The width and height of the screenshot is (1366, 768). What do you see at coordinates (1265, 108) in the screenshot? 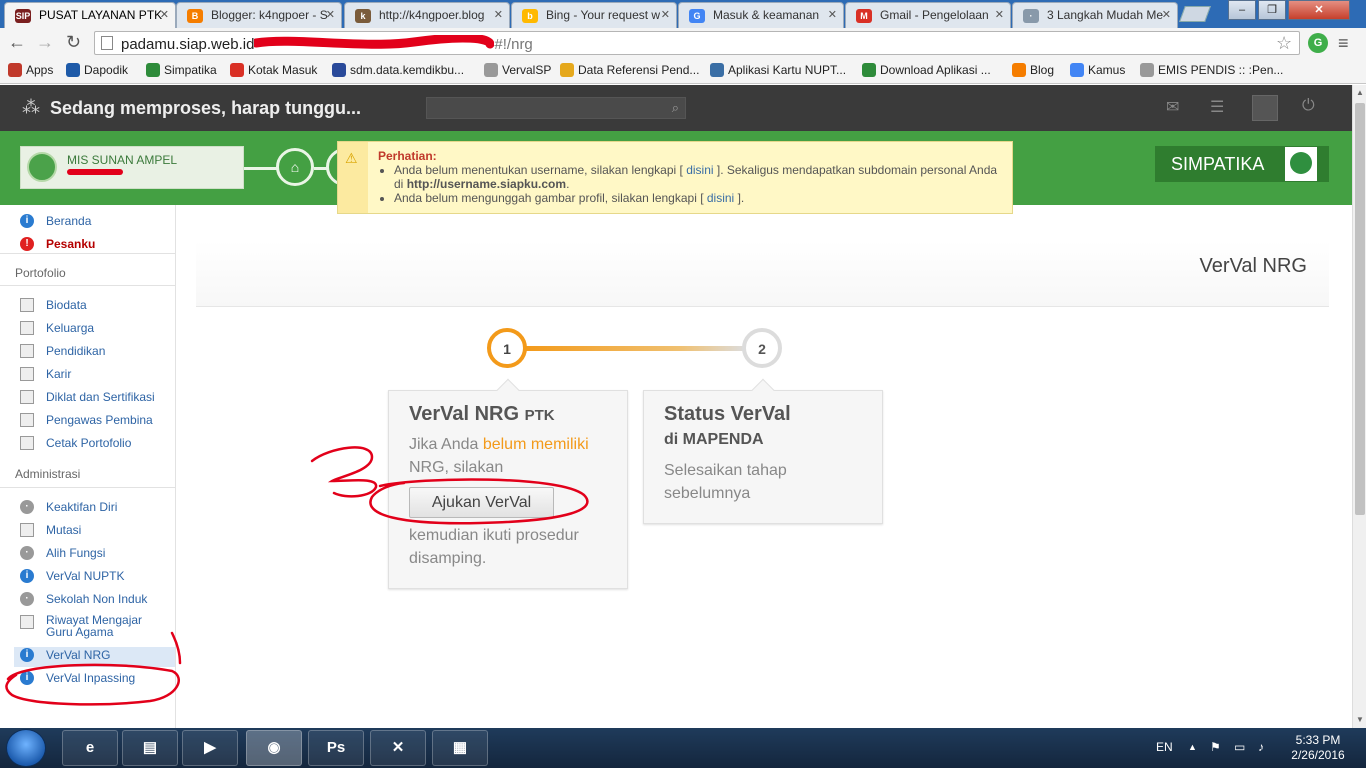
I see `avatar` at bounding box center [1265, 108].